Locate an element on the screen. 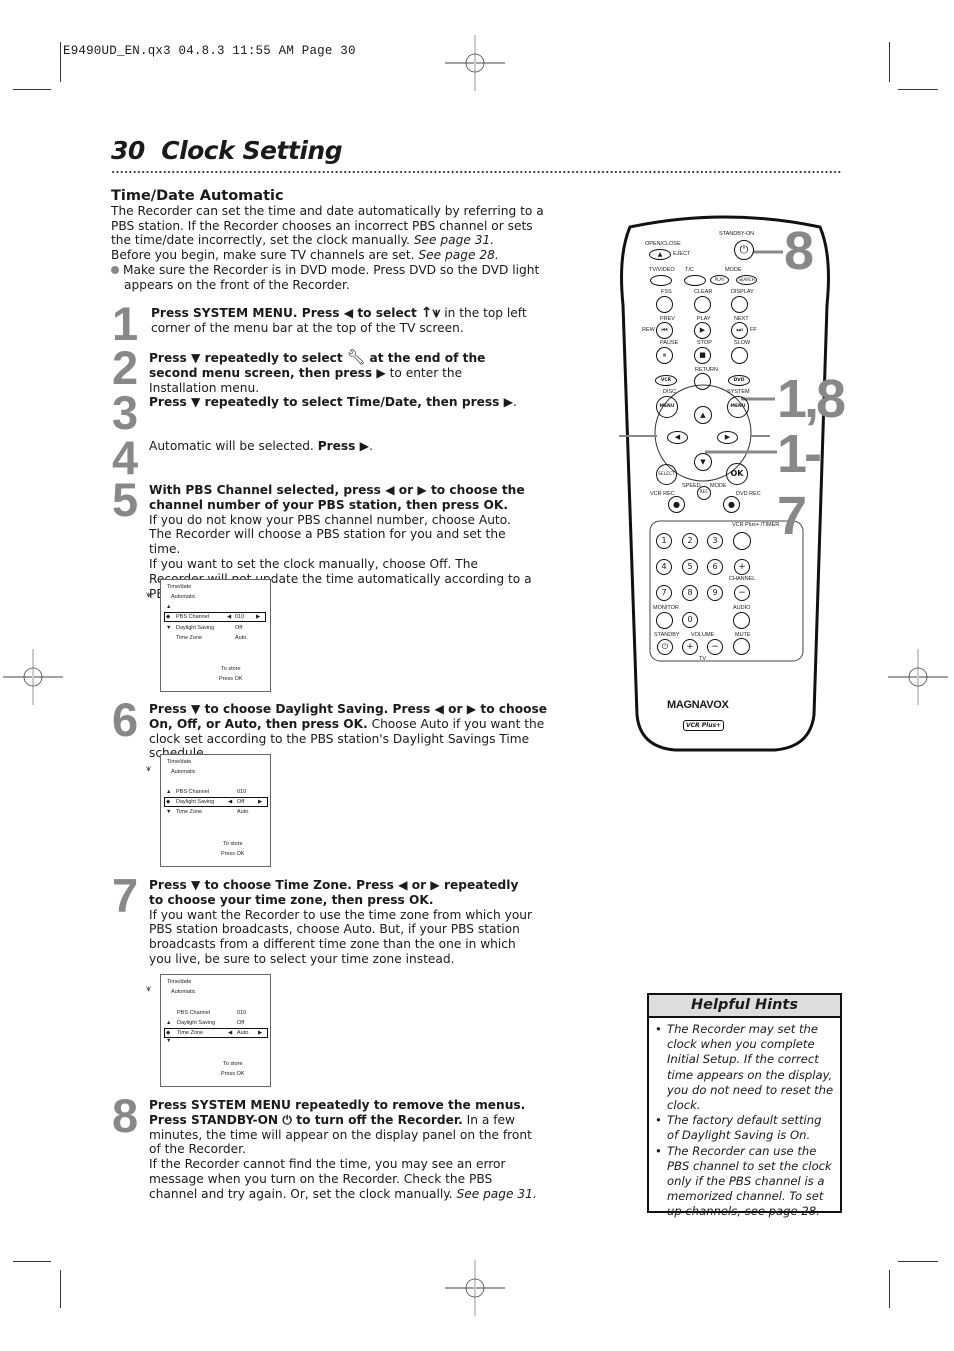 Image resolution: width=954 pixels, height=1351 pixels. play-label: PLAY is located at coordinates (704, 319).